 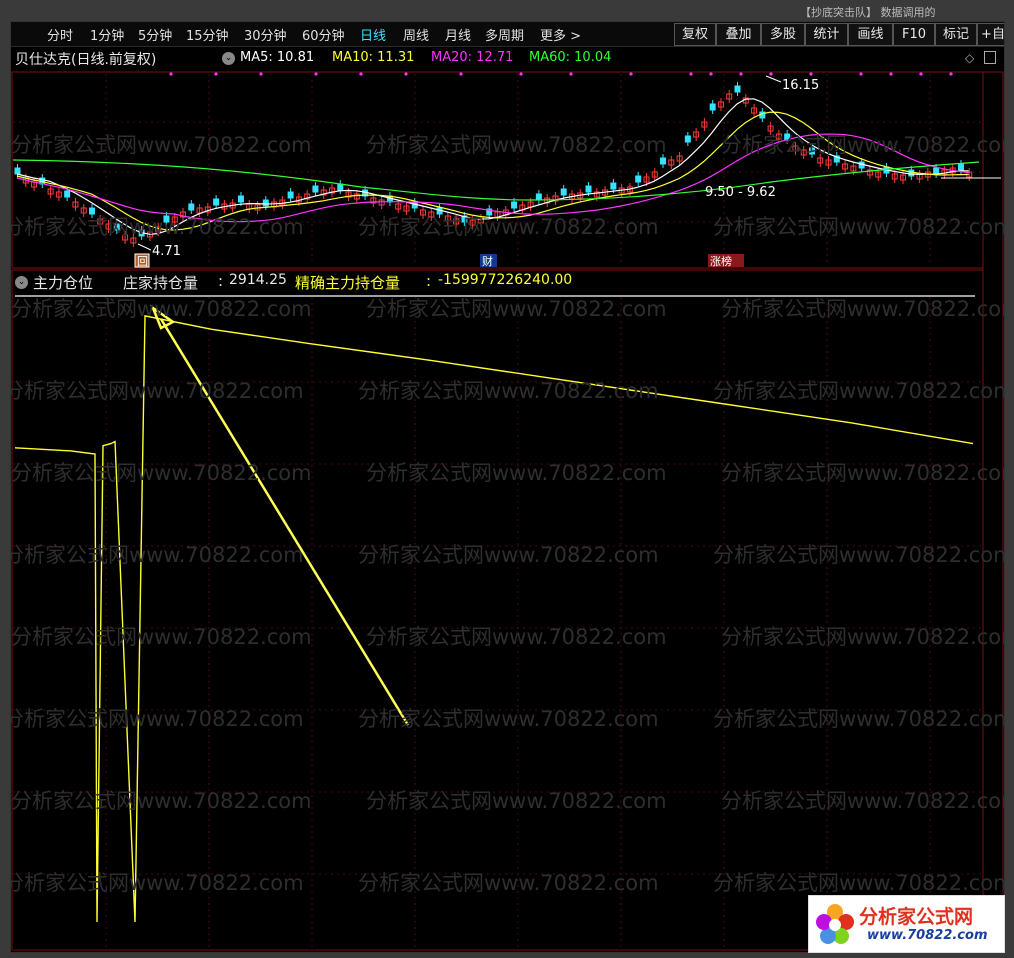 What do you see at coordinates (221, 281) in the screenshot?
I see `sub-line1-colon: :` at bounding box center [221, 281].